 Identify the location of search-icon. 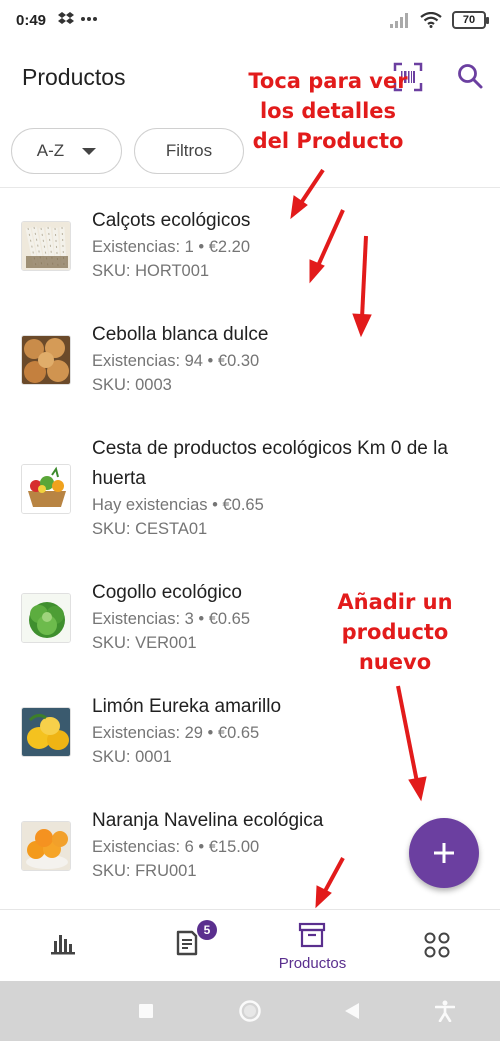
(470, 76).